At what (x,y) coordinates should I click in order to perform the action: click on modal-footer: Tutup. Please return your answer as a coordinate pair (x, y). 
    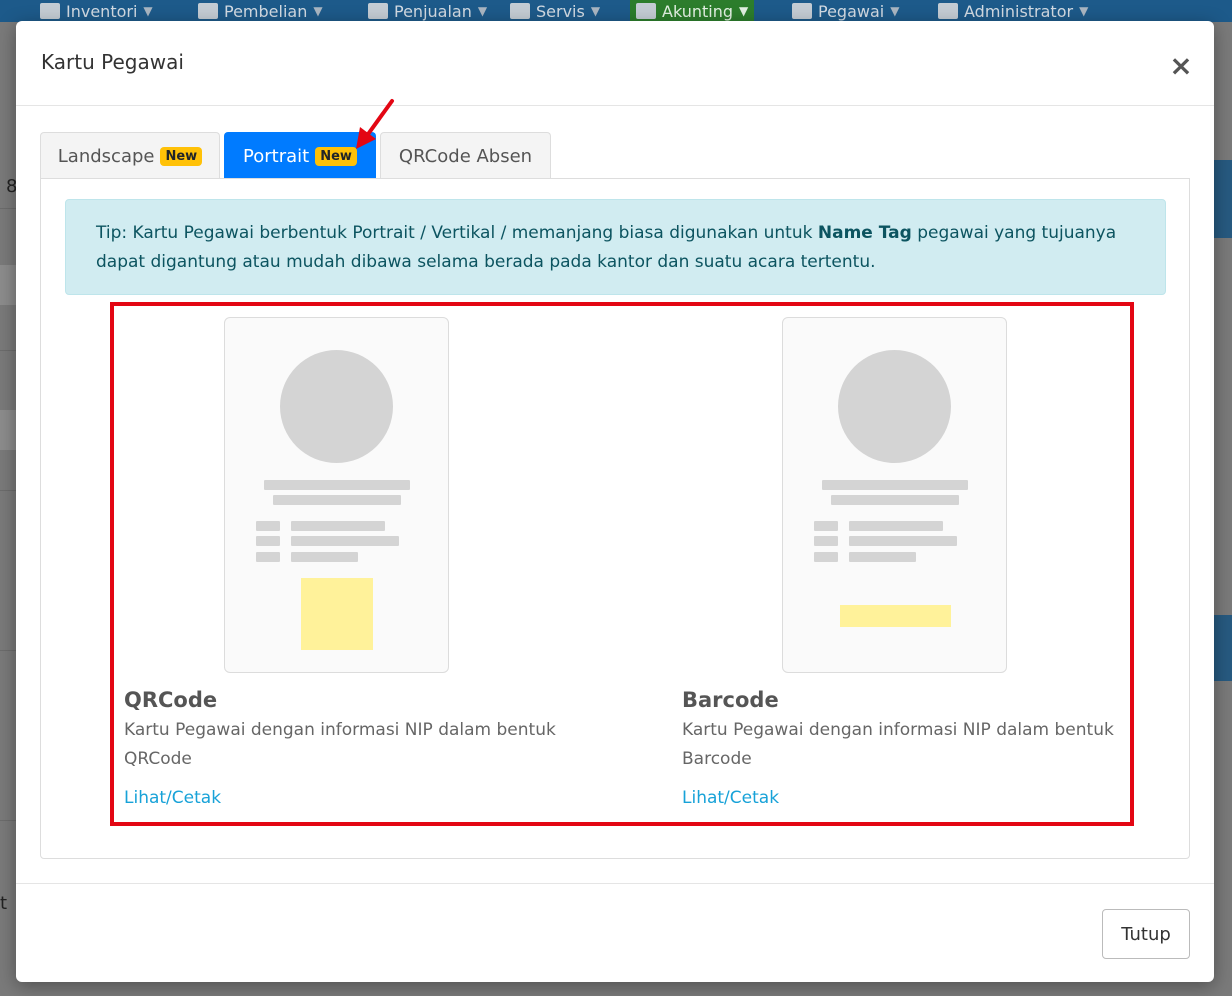
    Looking at the image, I should click on (615, 932).